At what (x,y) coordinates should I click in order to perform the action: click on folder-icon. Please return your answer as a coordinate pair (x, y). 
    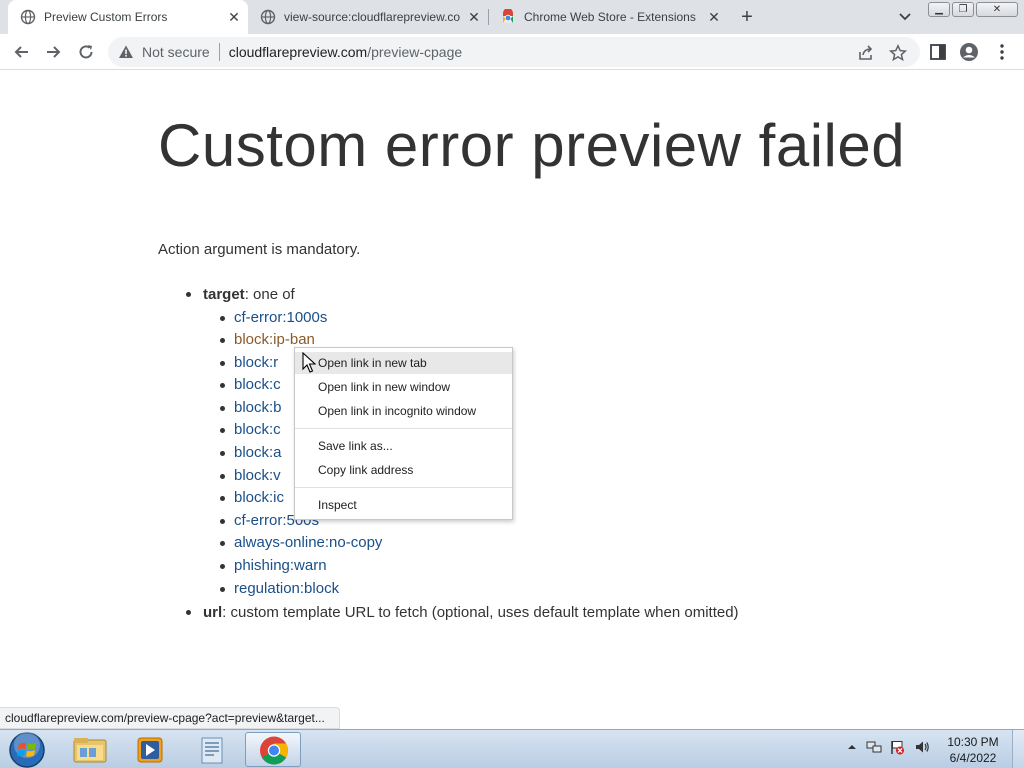
    Looking at the image, I should click on (90, 750).